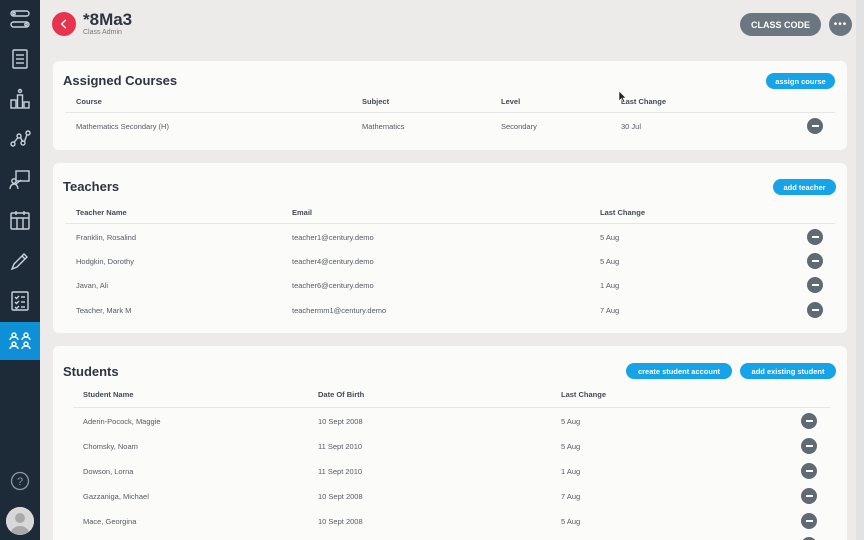 The width and height of the screenshot is (864, 540). What do you see at coordinates (20, 139) in the screenshot?
I see `nav-network-icon` at bounding box center [20, 139].